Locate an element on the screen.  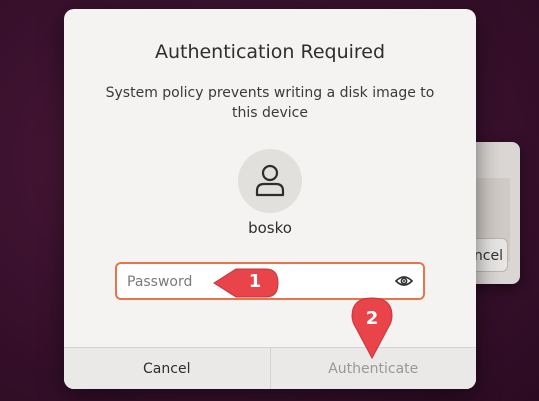
avatar is located at coordinates (270, 181).